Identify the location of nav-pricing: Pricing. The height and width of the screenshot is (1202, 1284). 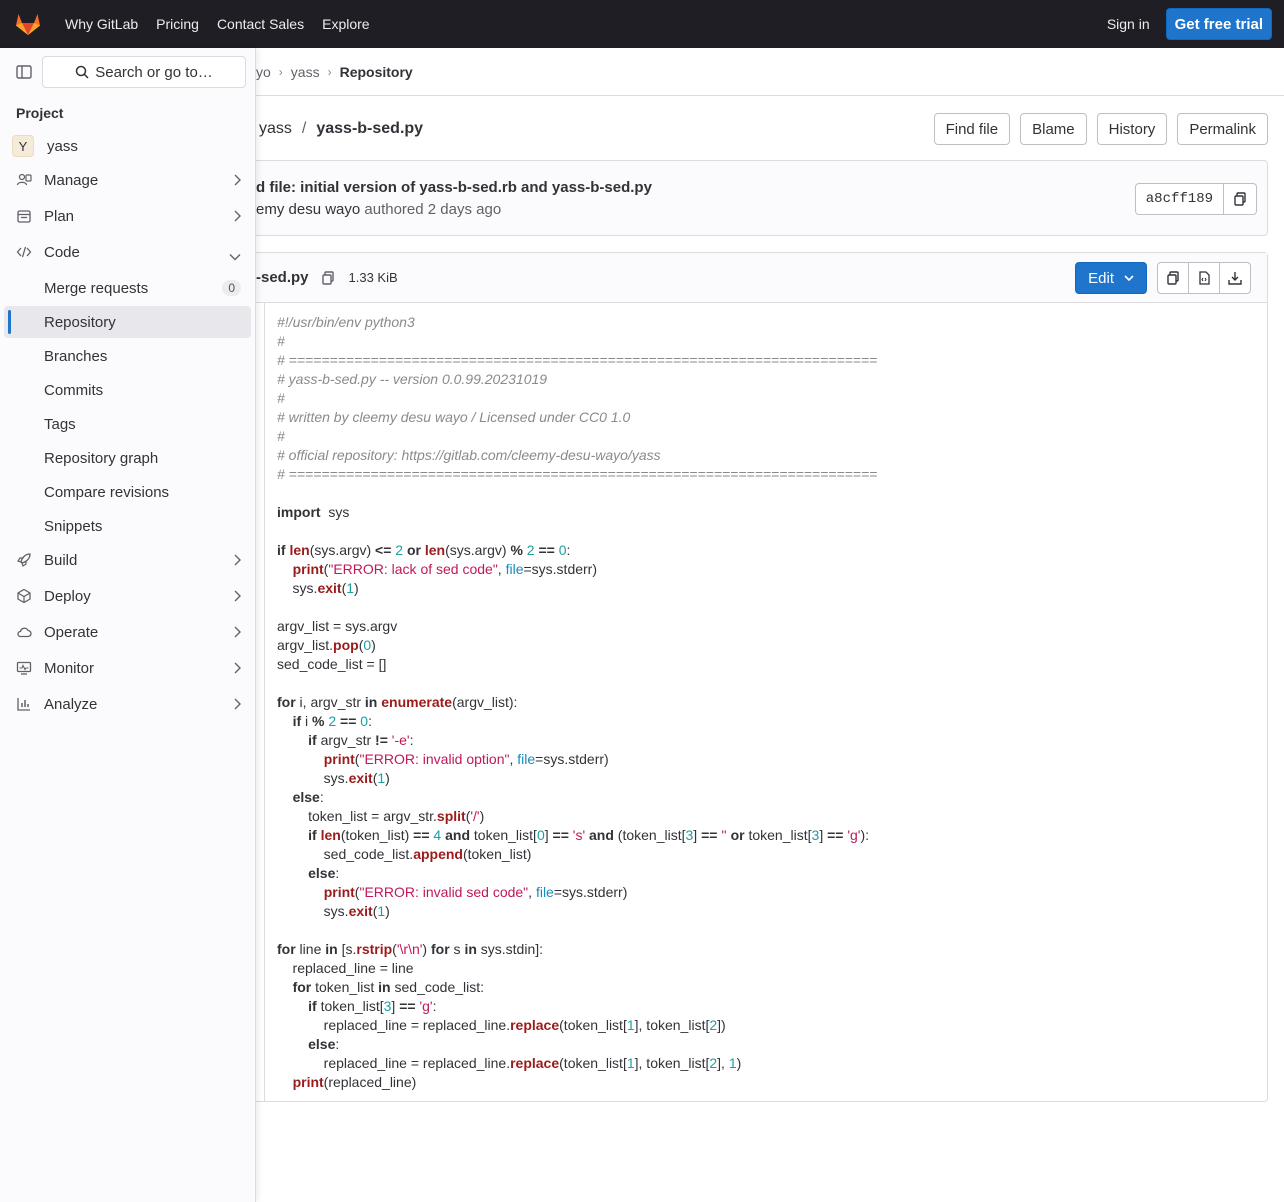
(177, 24).